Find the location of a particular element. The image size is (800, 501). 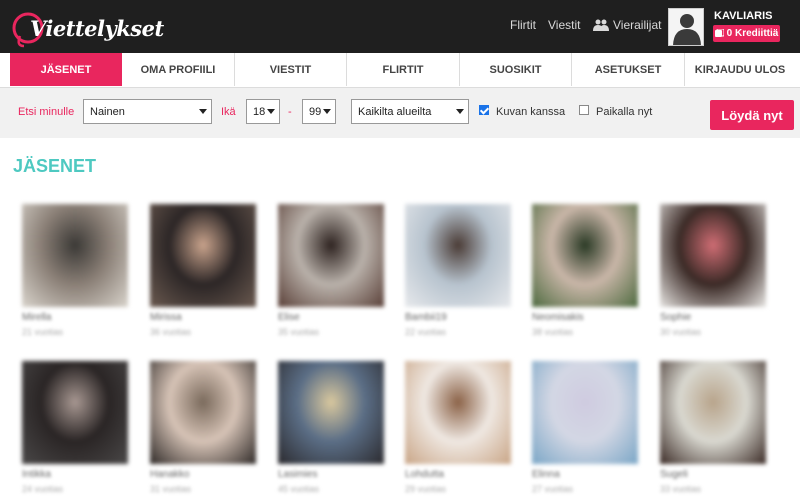

member-name: Sugeli is located at coordinates (713, 475).